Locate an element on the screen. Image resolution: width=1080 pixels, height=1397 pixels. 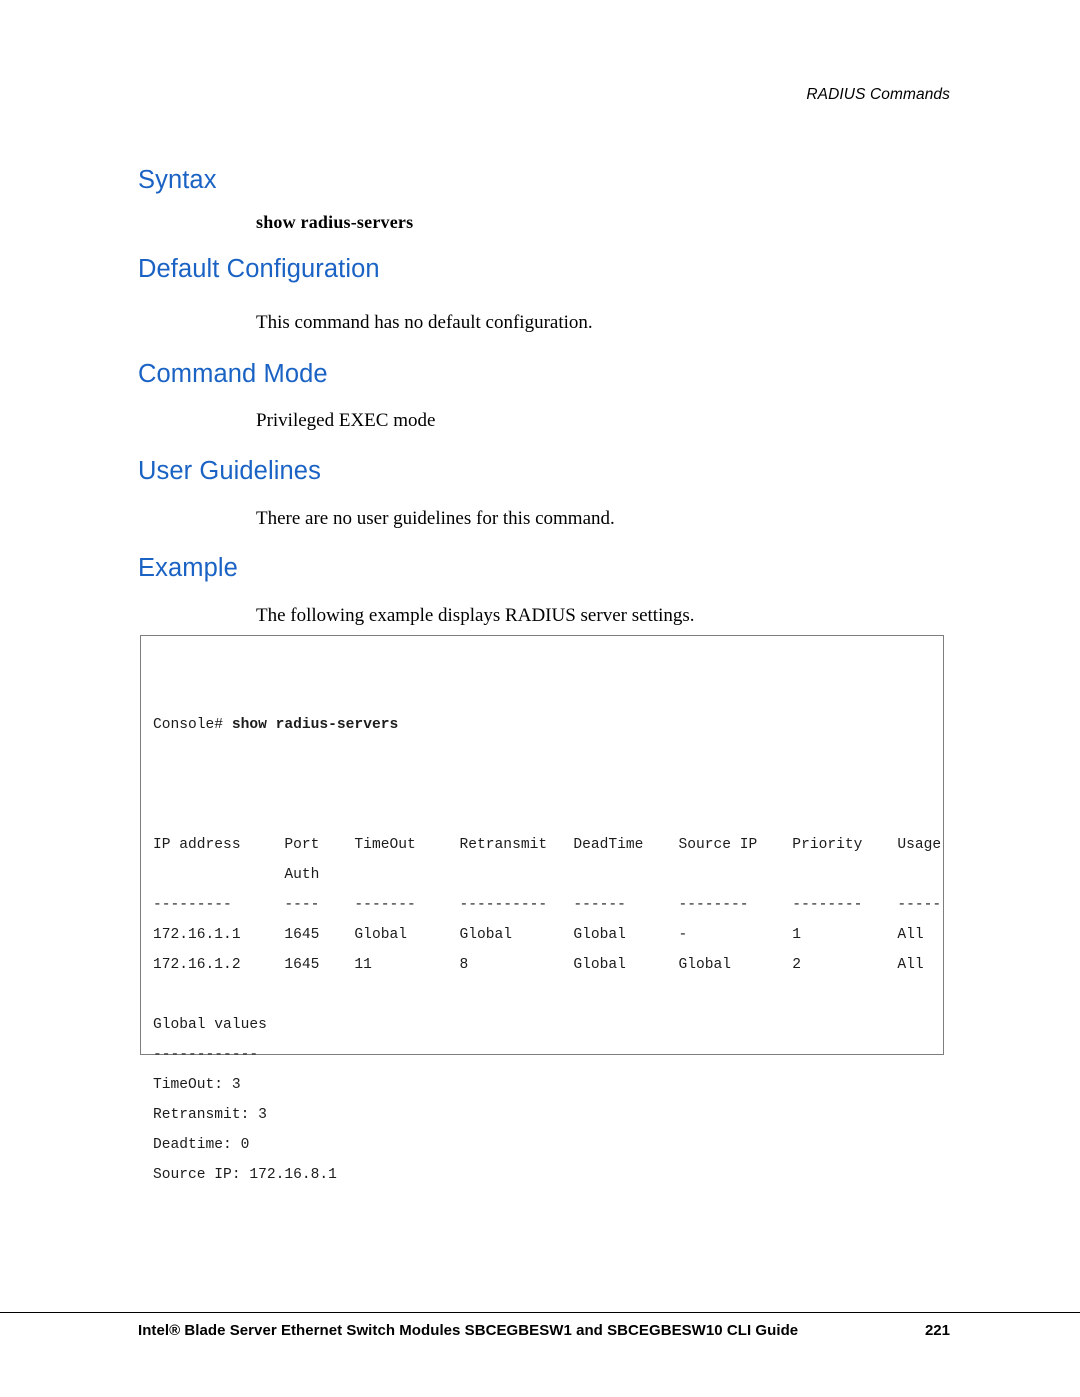
console-command-line: Console# show radius-servers is located at coordinates (545, 725).